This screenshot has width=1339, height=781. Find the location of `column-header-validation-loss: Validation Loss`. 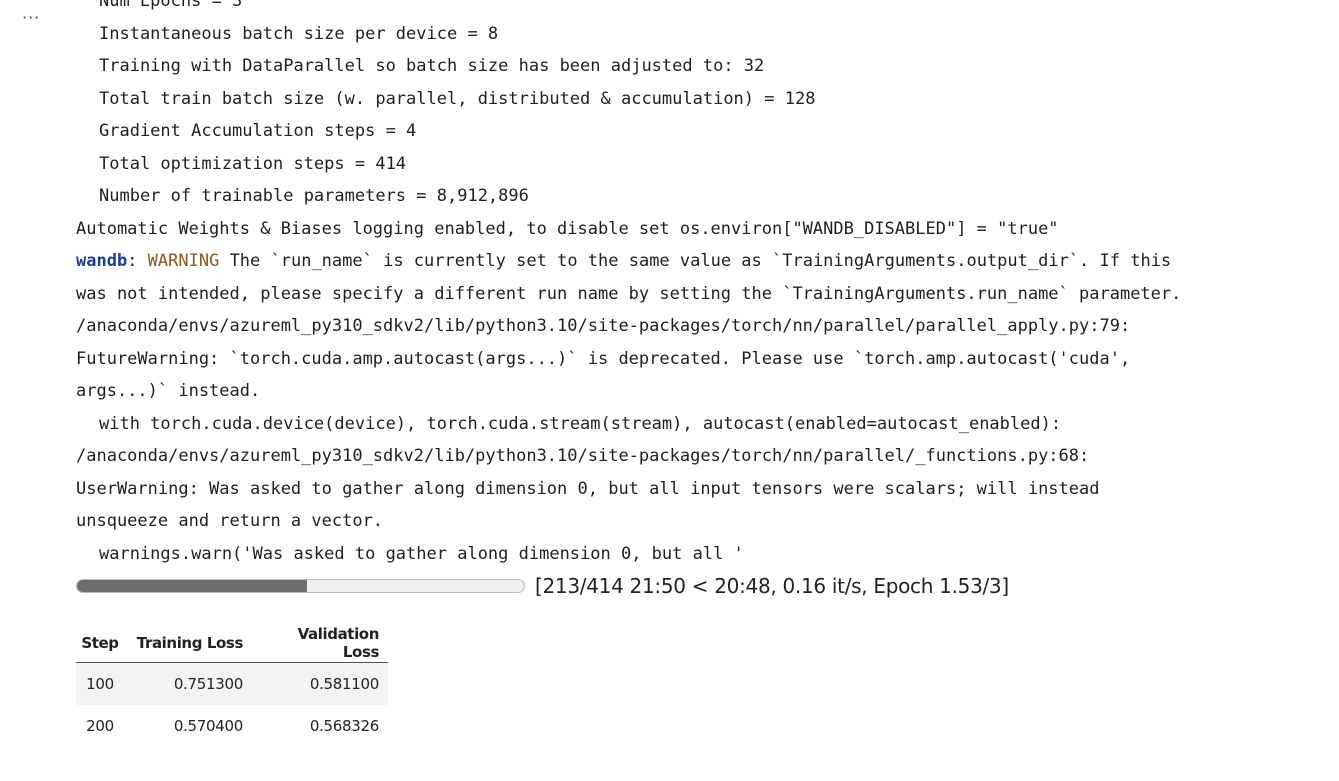

column-header-validation-loss: Validation Loss is located at coordinates (320, 643).